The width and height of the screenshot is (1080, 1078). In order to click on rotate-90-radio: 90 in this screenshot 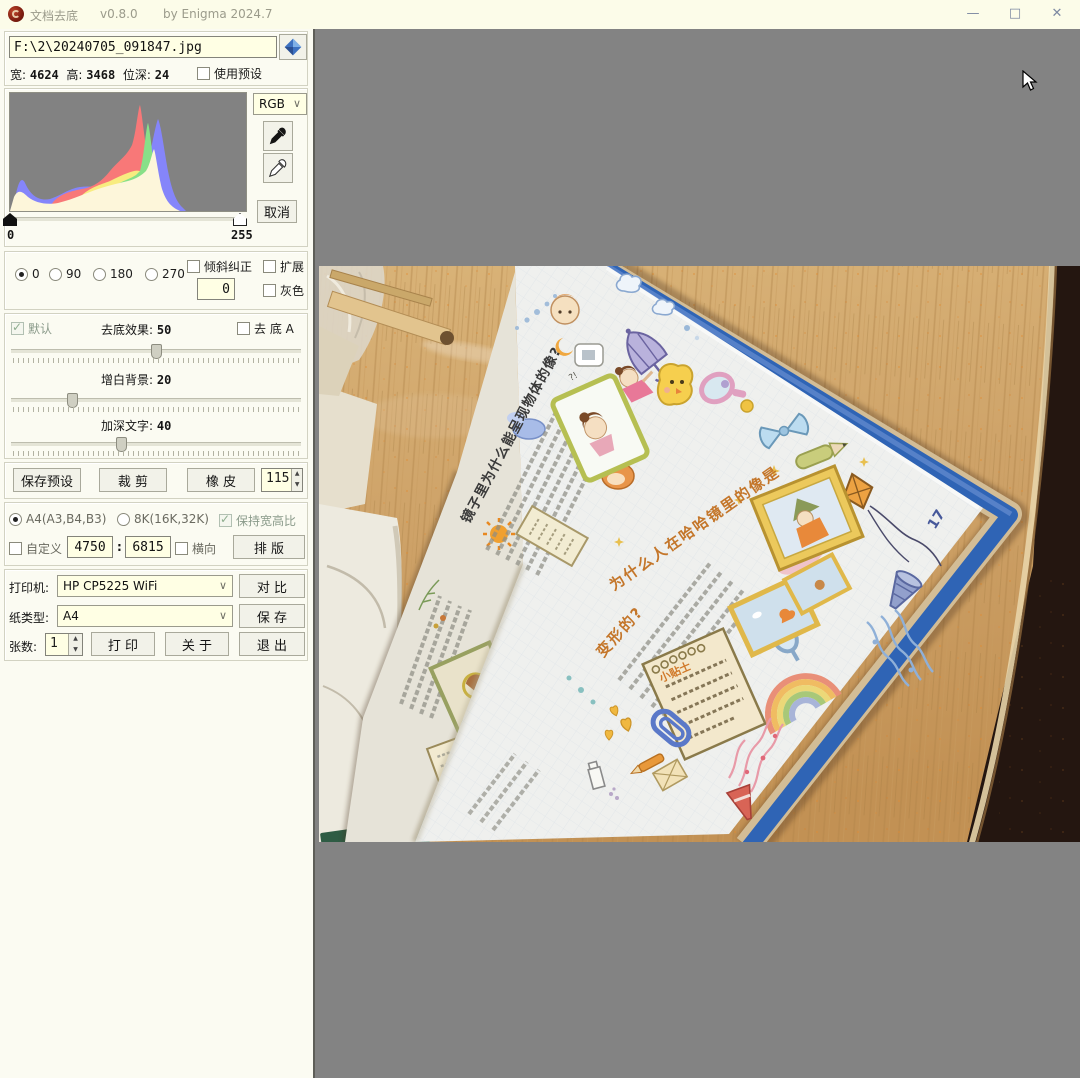, I will do `click(65, 274)`.